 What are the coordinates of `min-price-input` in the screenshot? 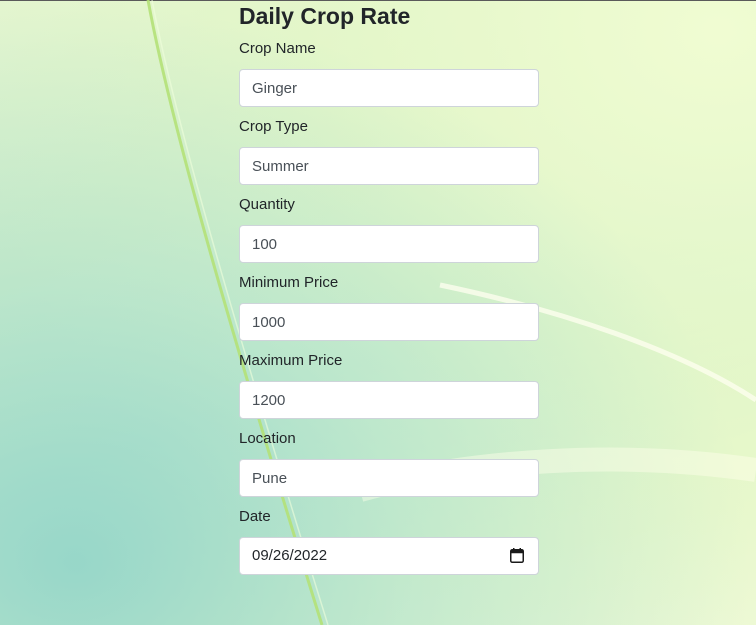 It's located at (389, 322).